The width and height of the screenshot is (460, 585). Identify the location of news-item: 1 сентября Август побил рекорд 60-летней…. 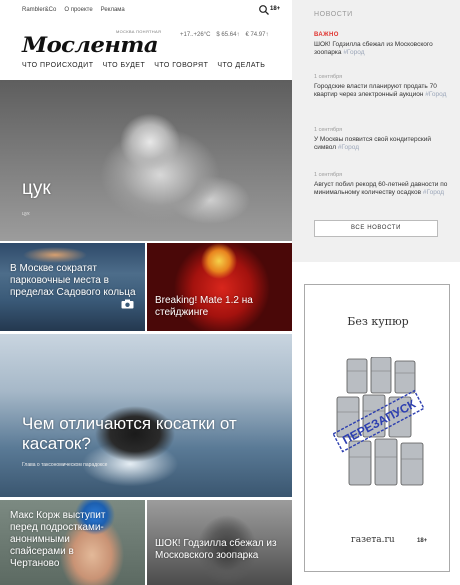
(381, 184).